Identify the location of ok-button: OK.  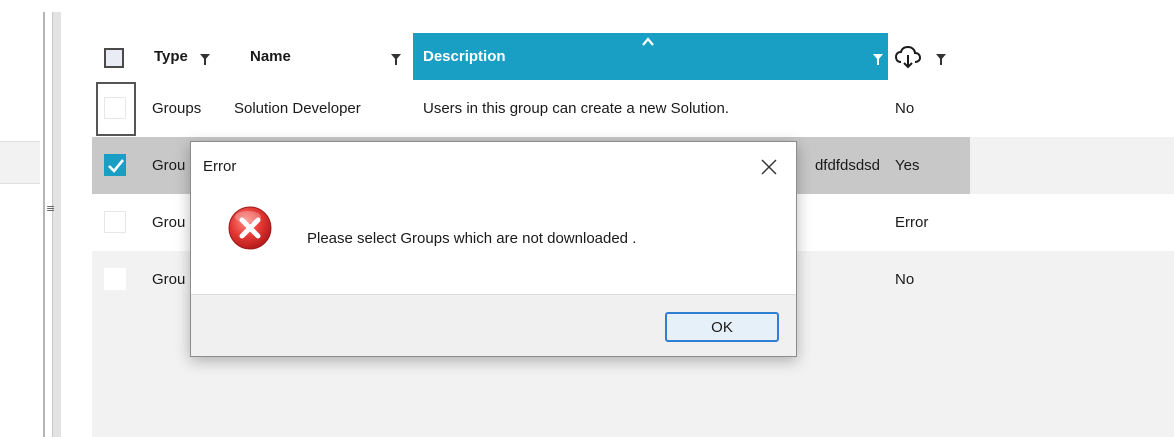
(722, 327).